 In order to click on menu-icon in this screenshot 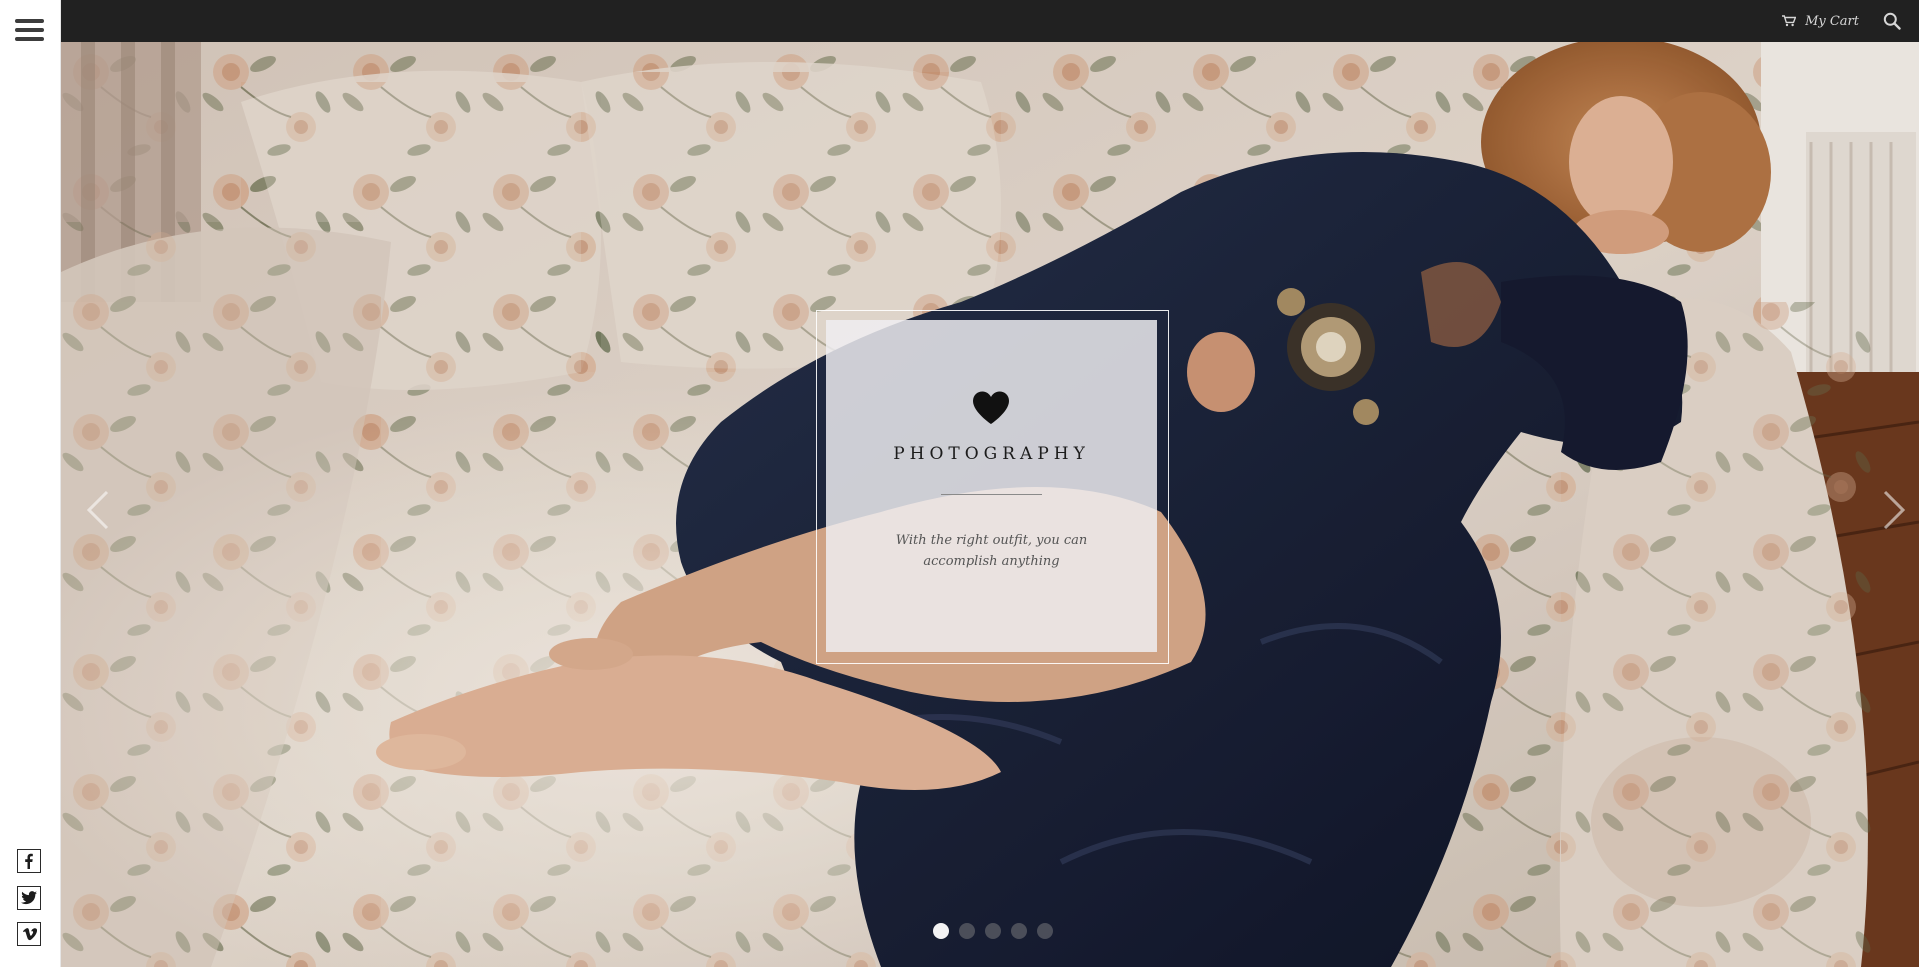, I will do `click(29, 30)`.